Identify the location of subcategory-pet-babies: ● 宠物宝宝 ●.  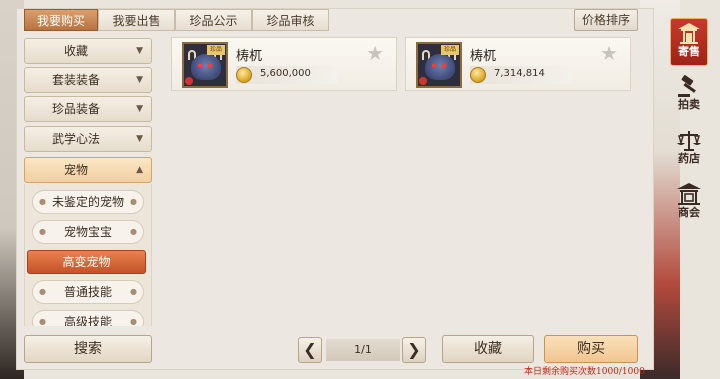
(88, 232).